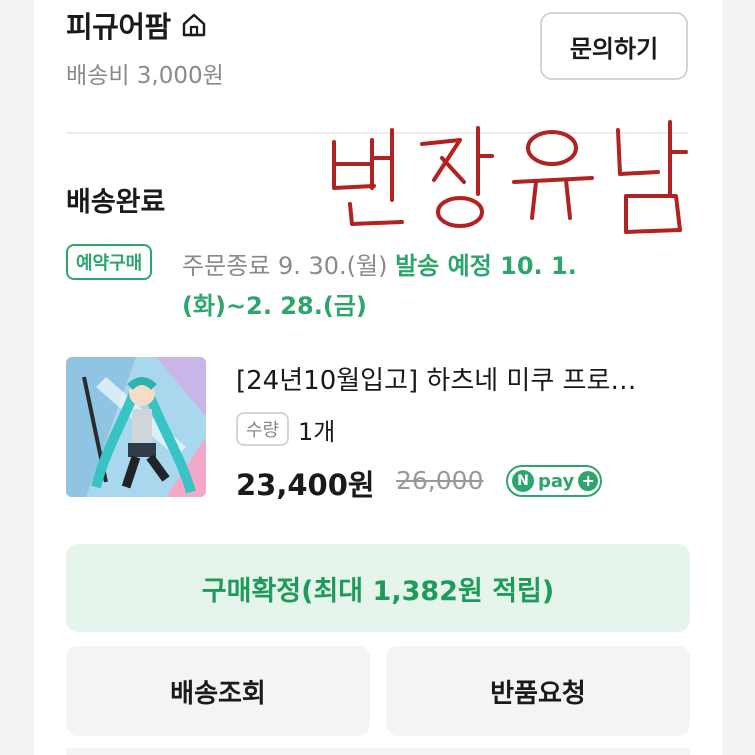 This screenshot has width=755, height=755. I want to click on store-name: 피규어팜, so click(118, 25).